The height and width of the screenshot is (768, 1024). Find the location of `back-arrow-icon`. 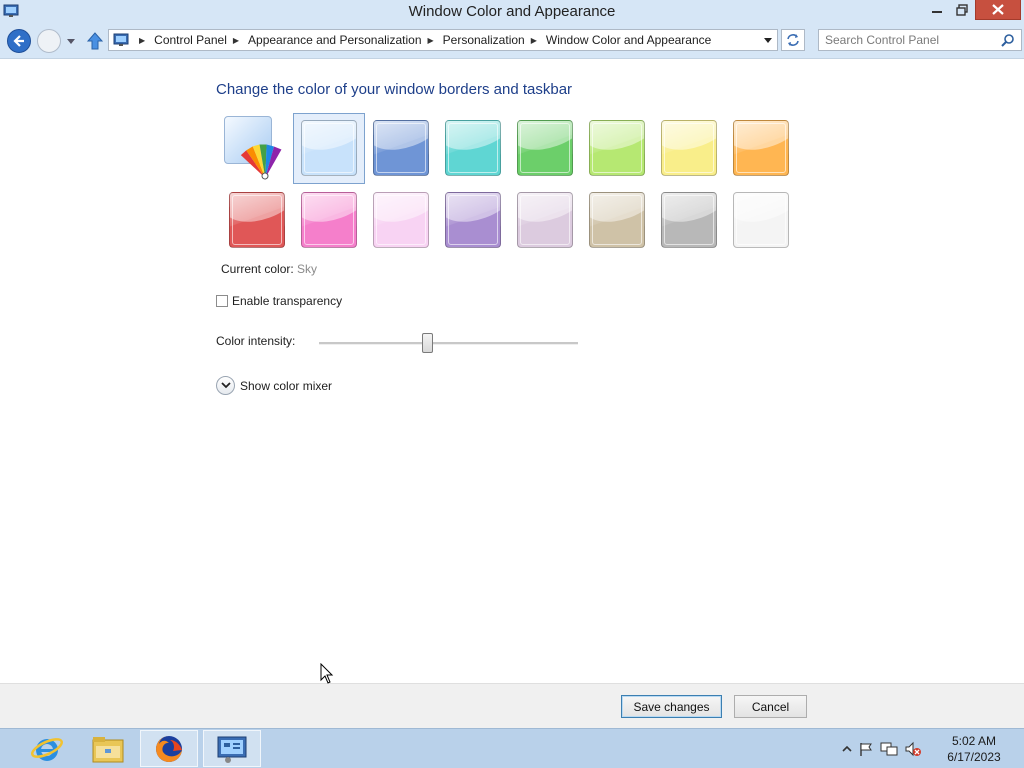

back-arrow-icon is located at coordinates (18, 41).